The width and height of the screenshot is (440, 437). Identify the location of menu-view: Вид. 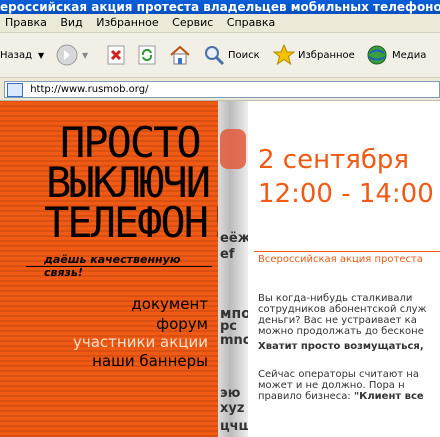
(71, 23).